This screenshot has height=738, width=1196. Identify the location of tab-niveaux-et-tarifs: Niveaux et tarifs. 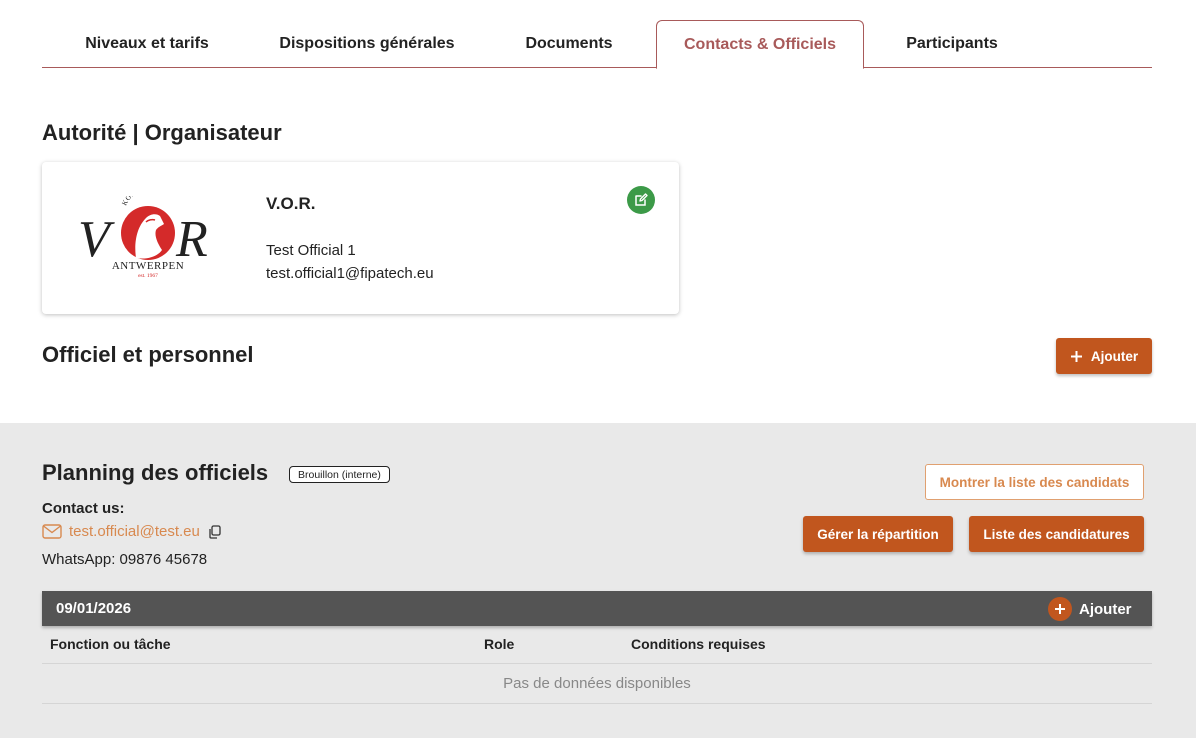
(147, 44).